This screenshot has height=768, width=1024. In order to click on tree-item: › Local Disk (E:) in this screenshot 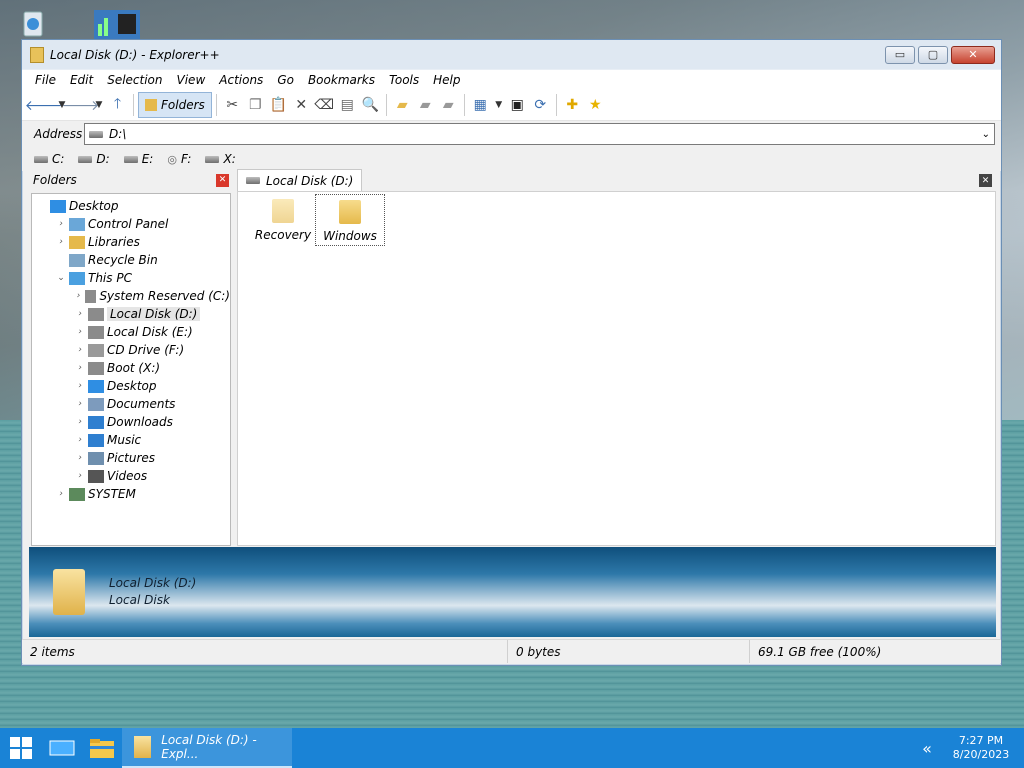, I will do `click(131, 332)`.